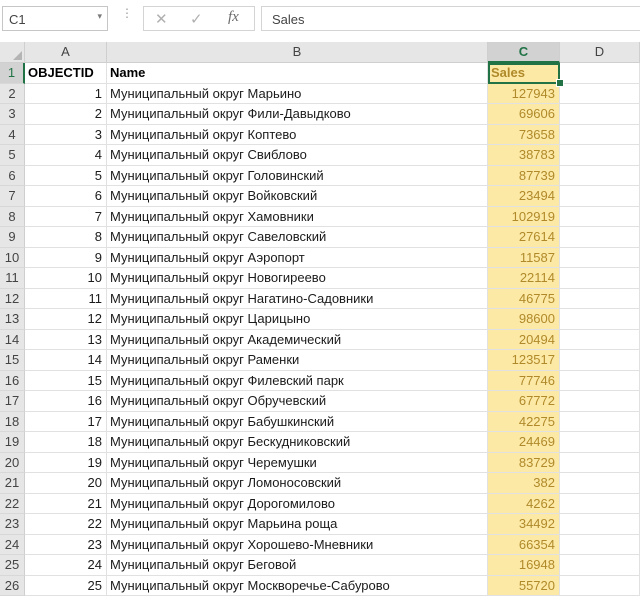 The height and width of the screenshot is (602, 640). I want to click on row-header: 11, so click(12, 278).